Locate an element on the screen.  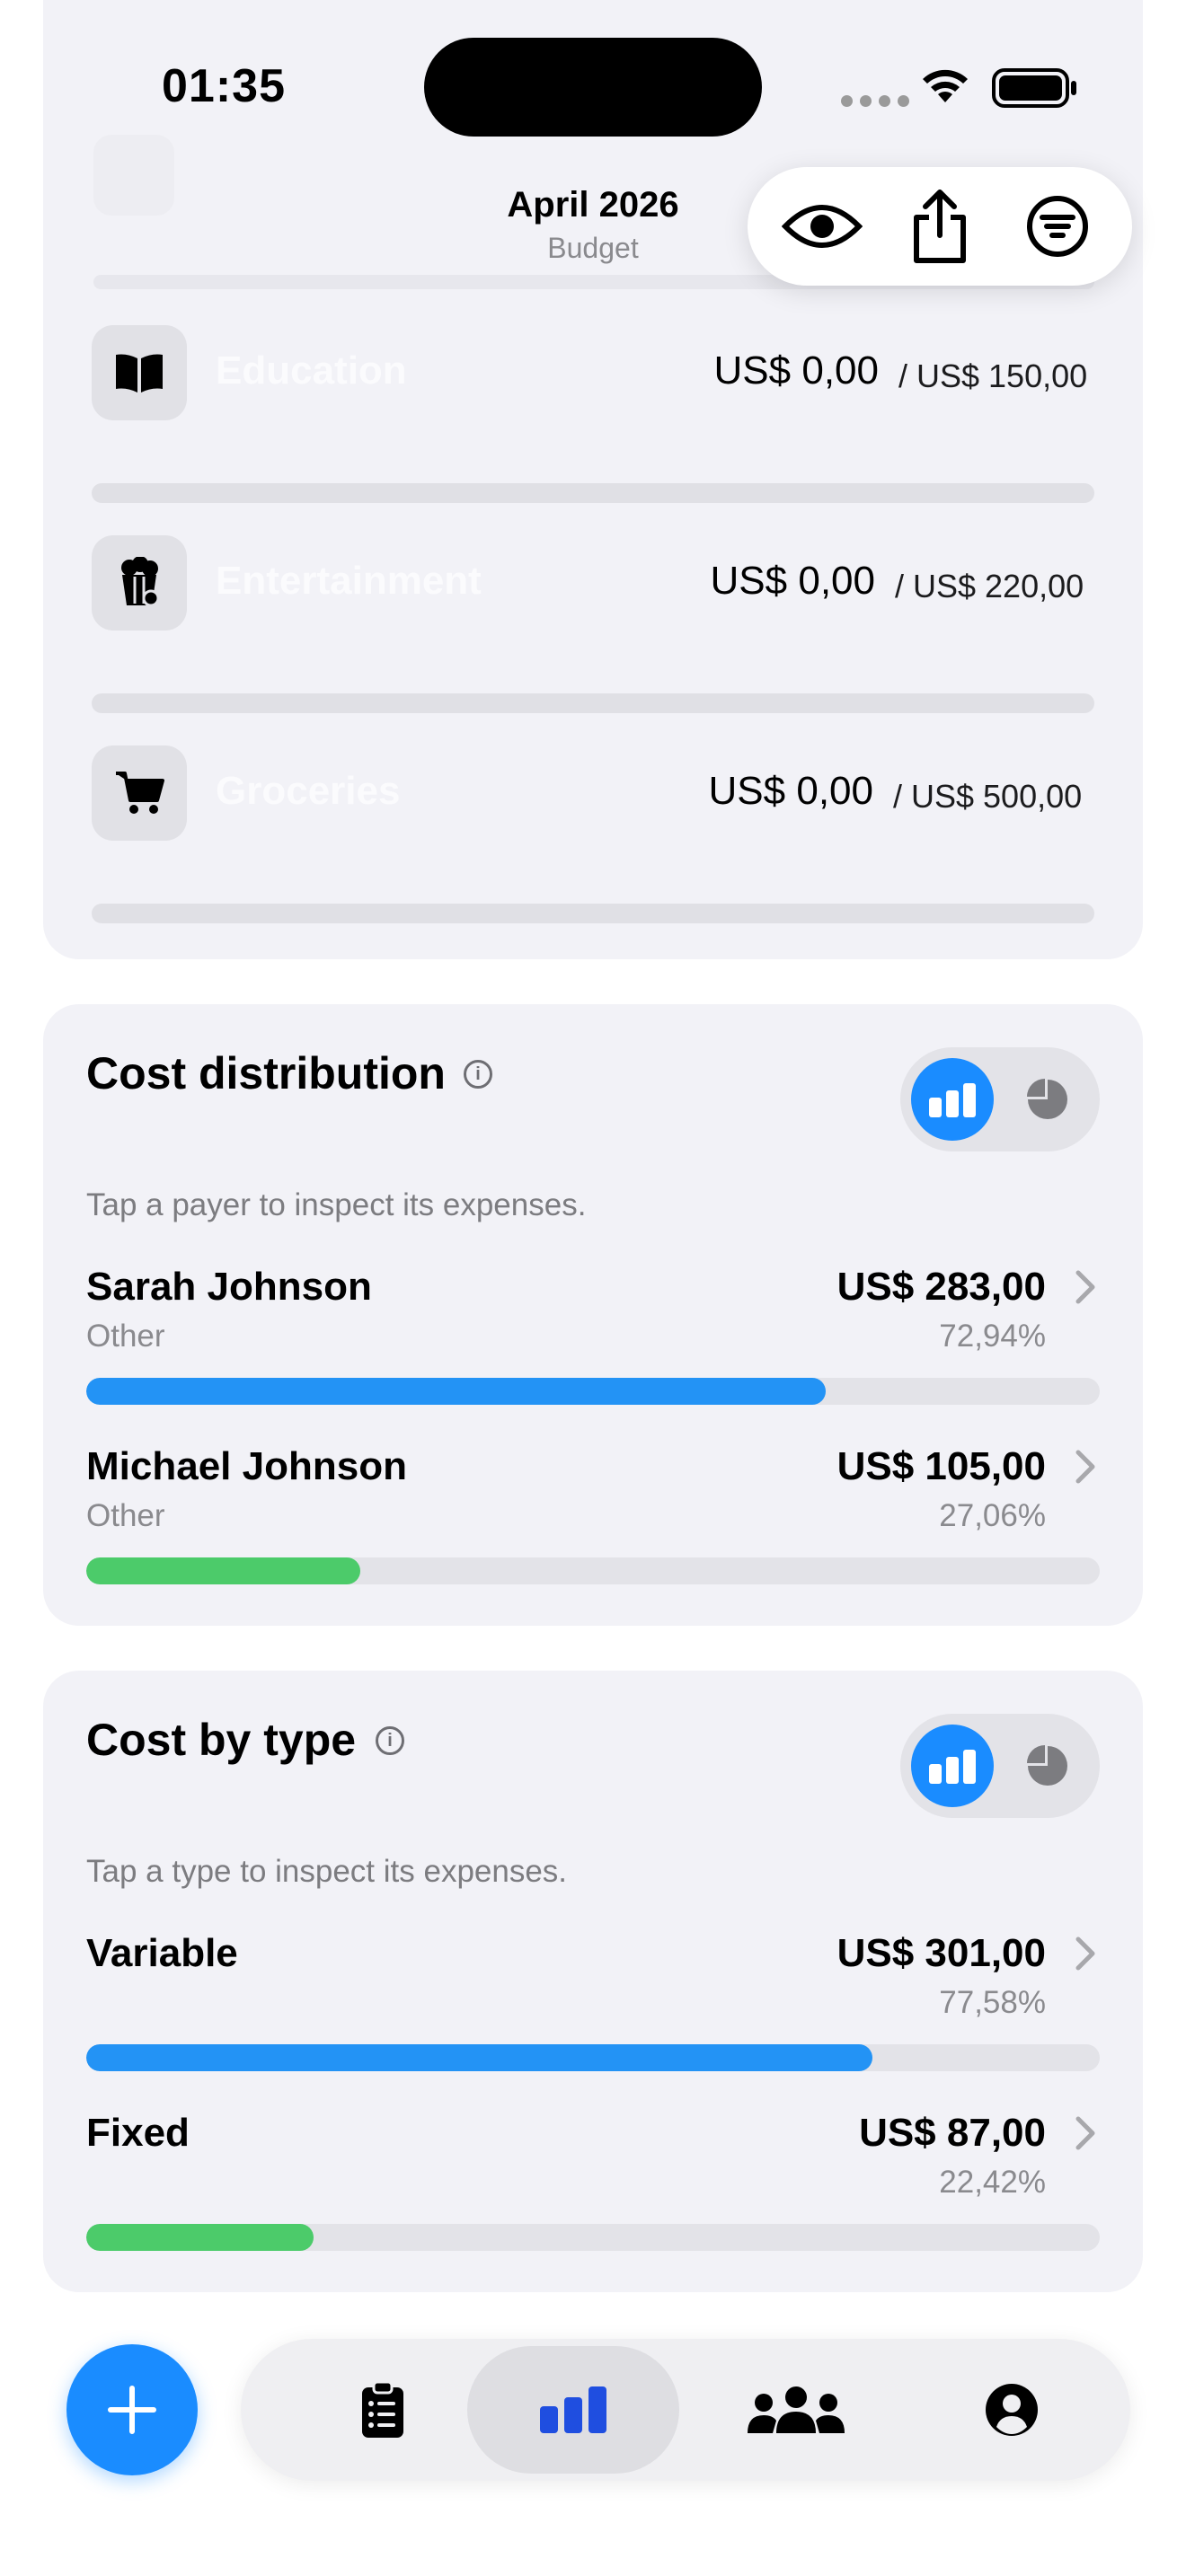
clipboard-list-icon is located at coordinates (382, 2409).